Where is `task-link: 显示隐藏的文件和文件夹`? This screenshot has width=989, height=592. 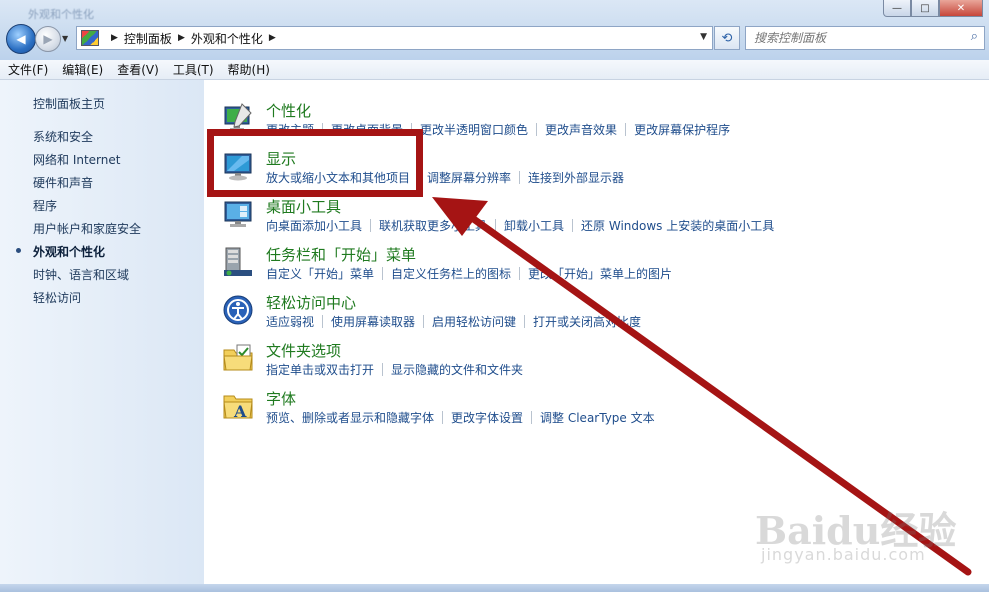
task-link: 显示隐藏的文件和文件夹 is located at coordinates (457, 369).